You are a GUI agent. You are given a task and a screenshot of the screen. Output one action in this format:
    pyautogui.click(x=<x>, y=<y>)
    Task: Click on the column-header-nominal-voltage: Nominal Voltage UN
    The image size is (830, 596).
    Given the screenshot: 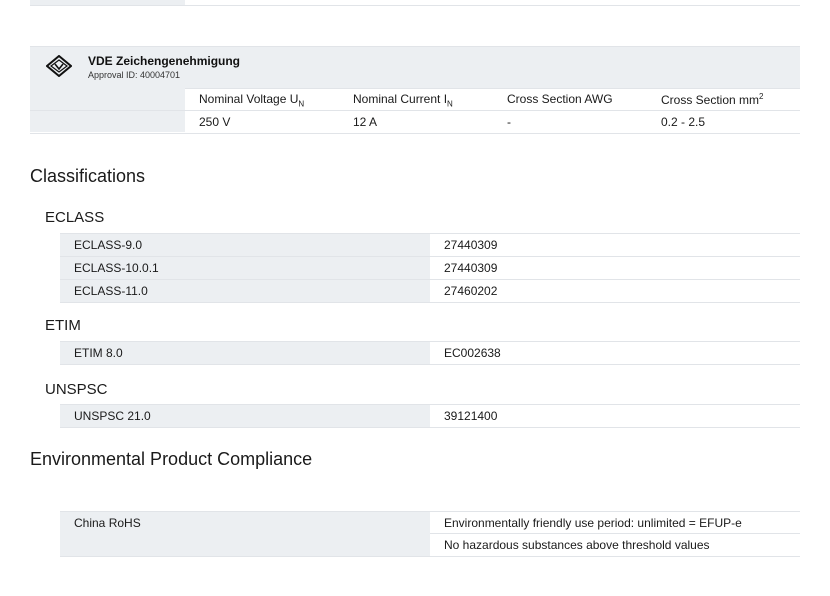 What is the action you would take?
    pyautogui.click(x=252, y=100)
    